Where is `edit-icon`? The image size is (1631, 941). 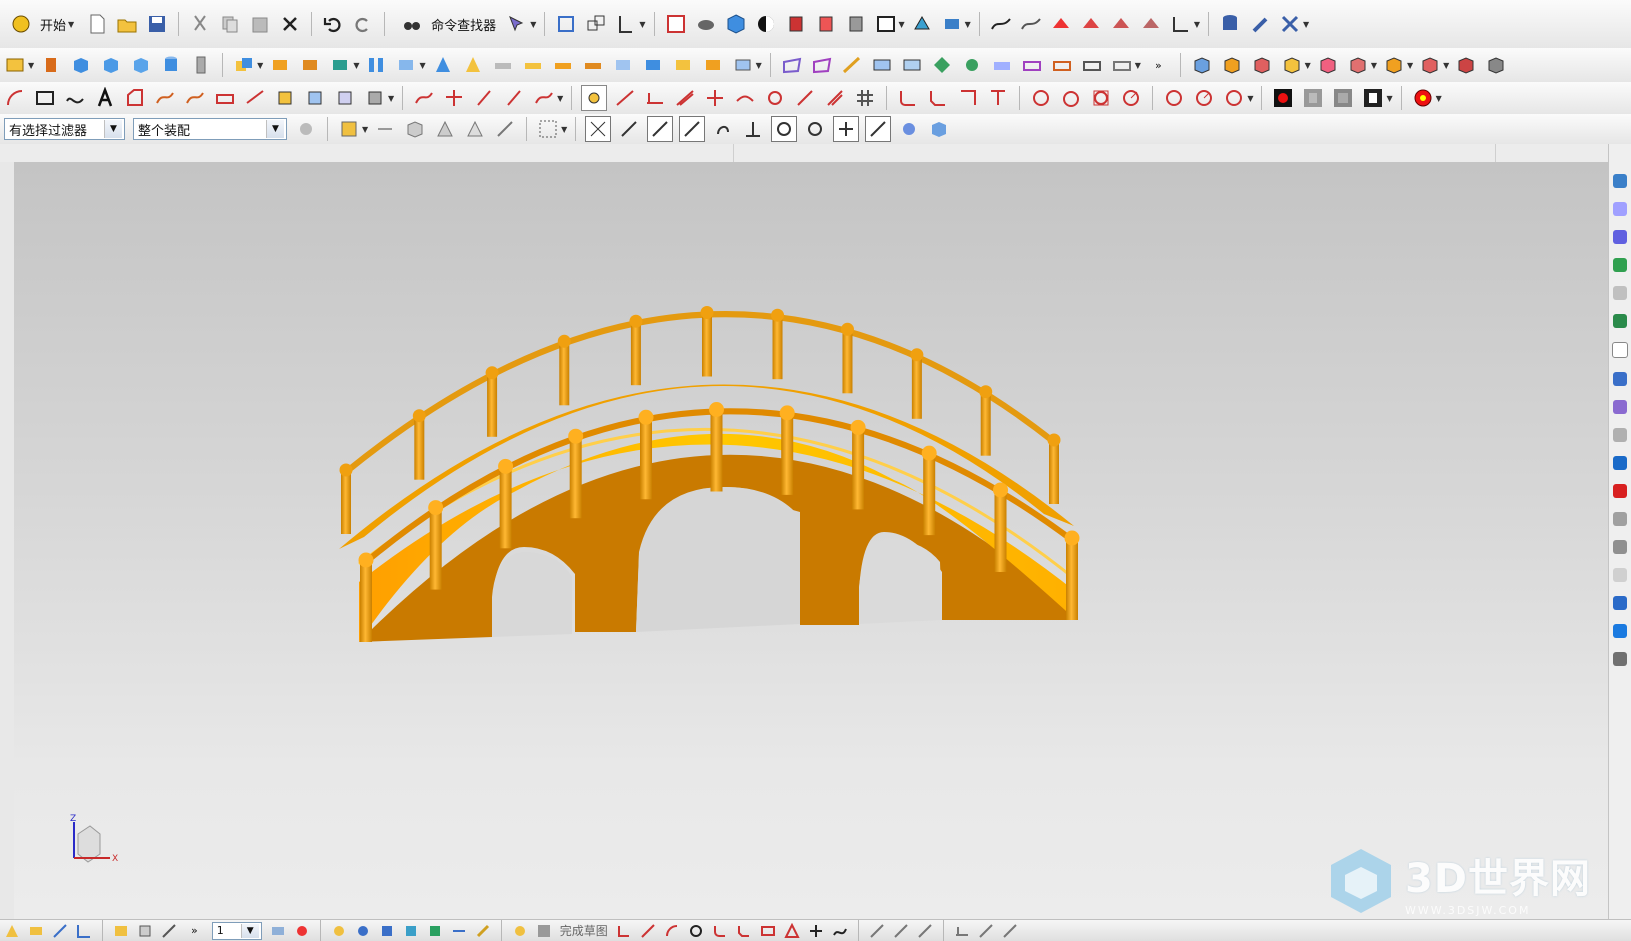
edit-icon is located at coordinates (169, 931).